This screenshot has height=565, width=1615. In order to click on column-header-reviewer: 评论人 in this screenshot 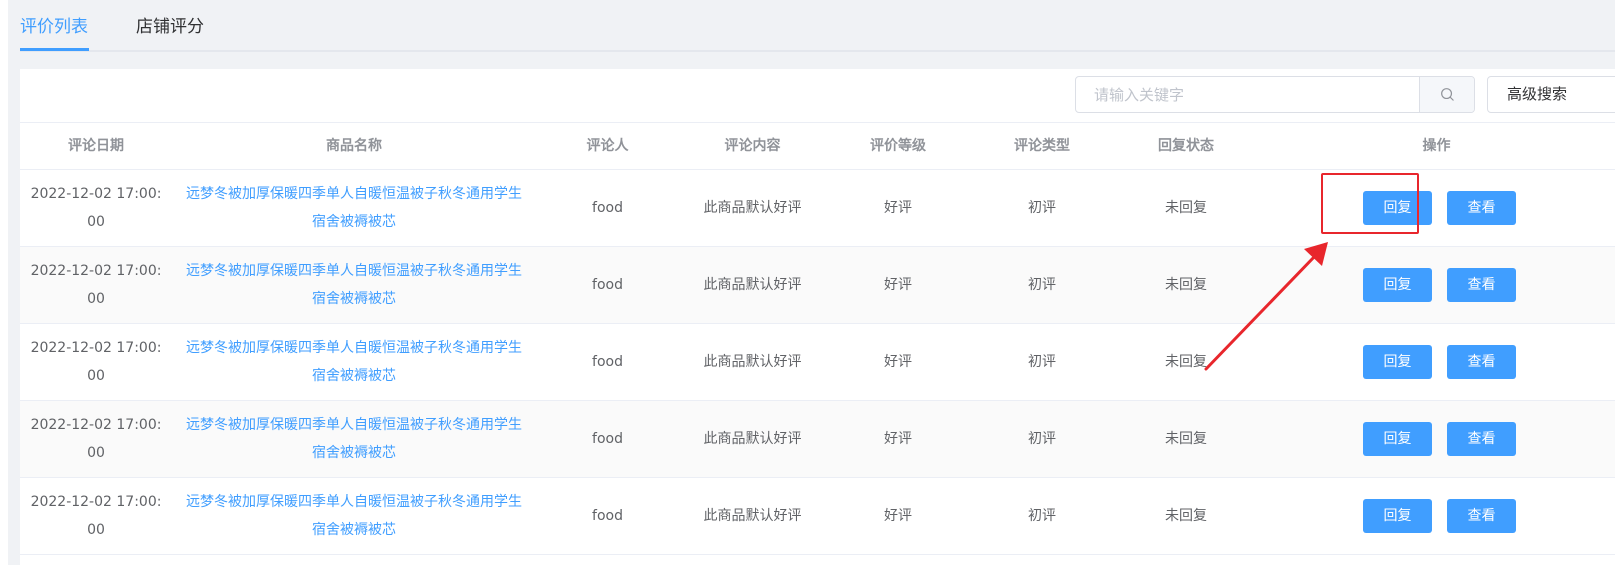, I will do `click(607, 146)`.